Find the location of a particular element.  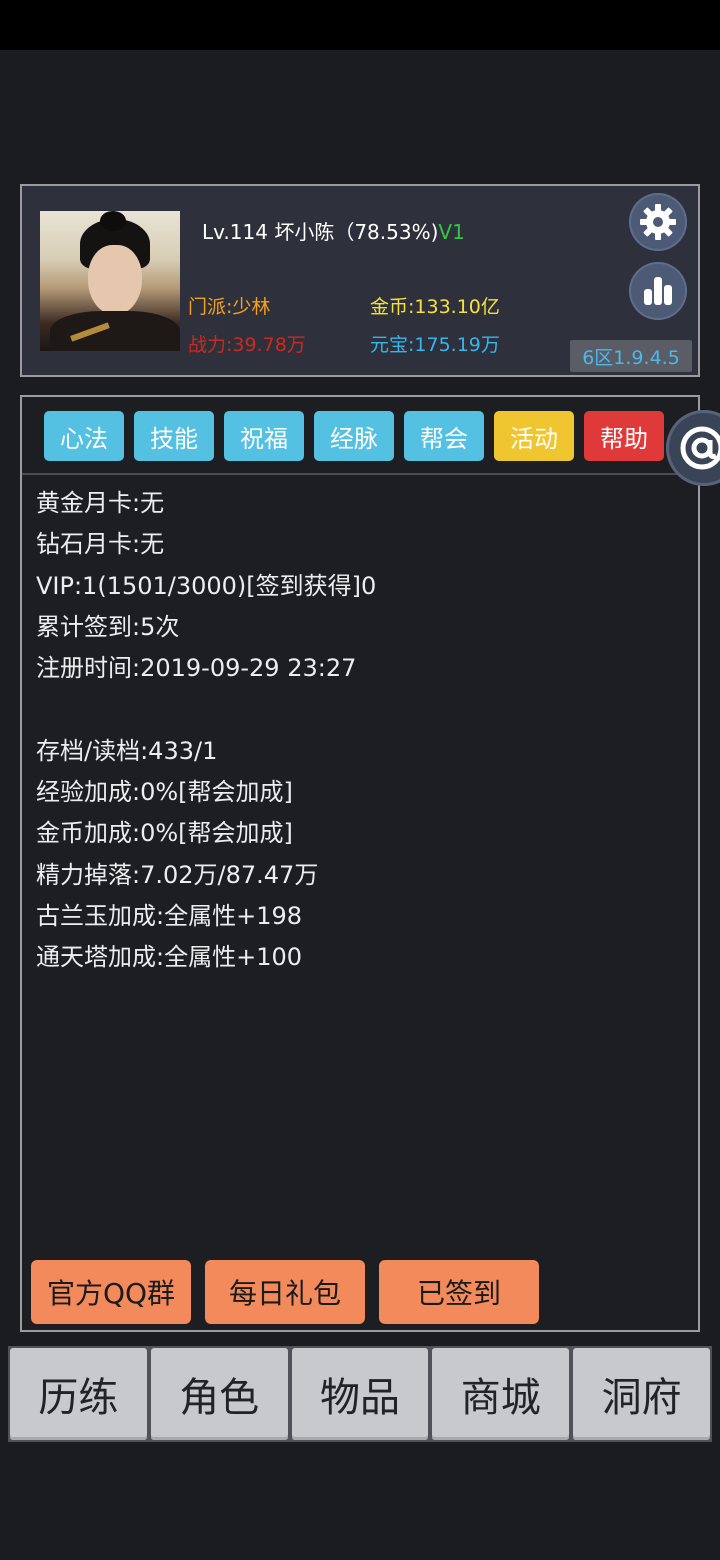

gear-icon is located at coordinates (658, 222).